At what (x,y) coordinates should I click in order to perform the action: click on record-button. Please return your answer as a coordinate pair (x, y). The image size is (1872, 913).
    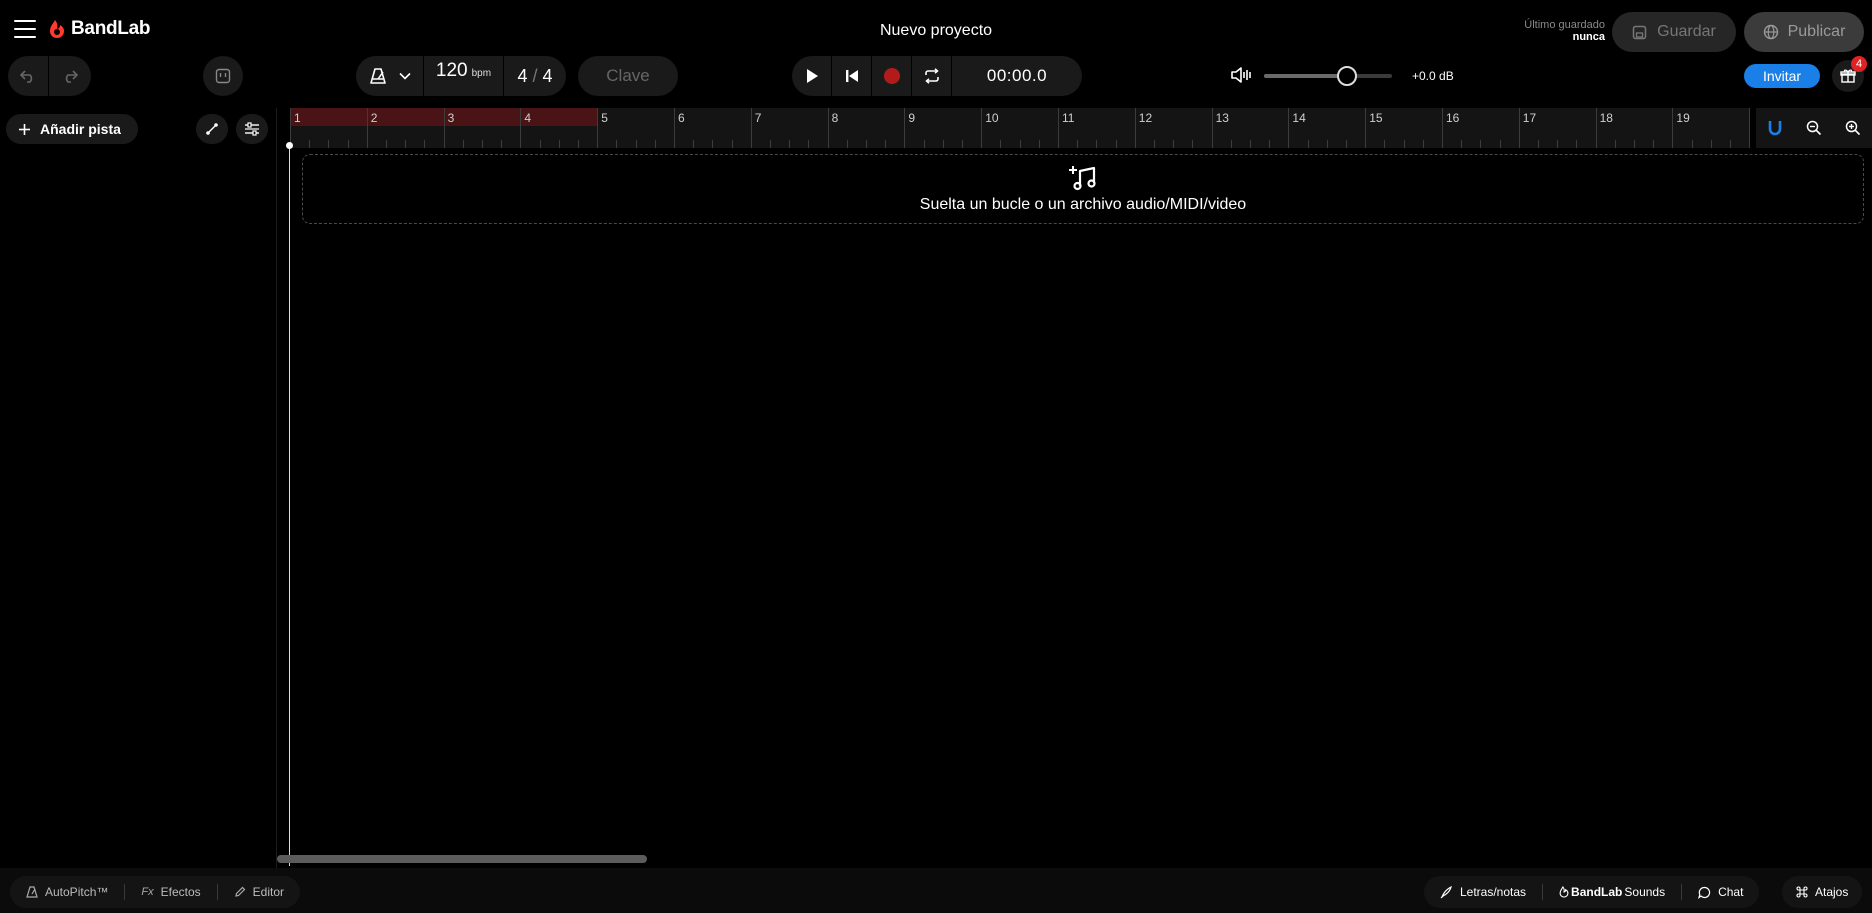
    Looking at the image, I should click on (892, 76).